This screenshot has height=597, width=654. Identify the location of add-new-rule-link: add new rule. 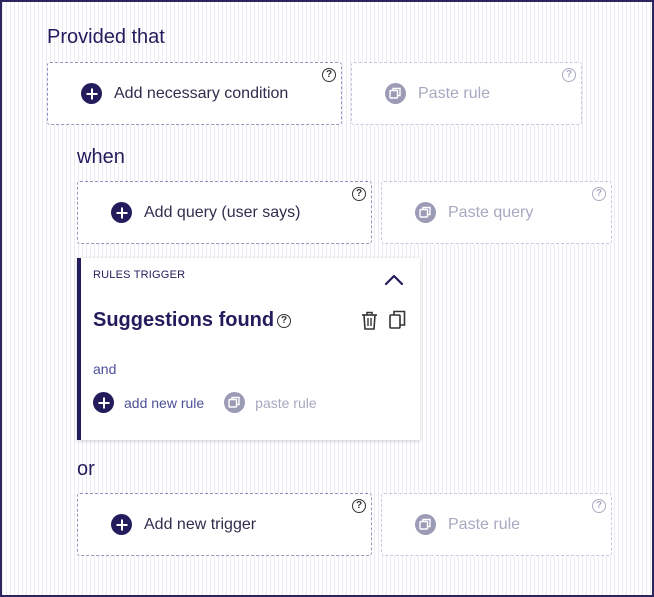
(164, 403).